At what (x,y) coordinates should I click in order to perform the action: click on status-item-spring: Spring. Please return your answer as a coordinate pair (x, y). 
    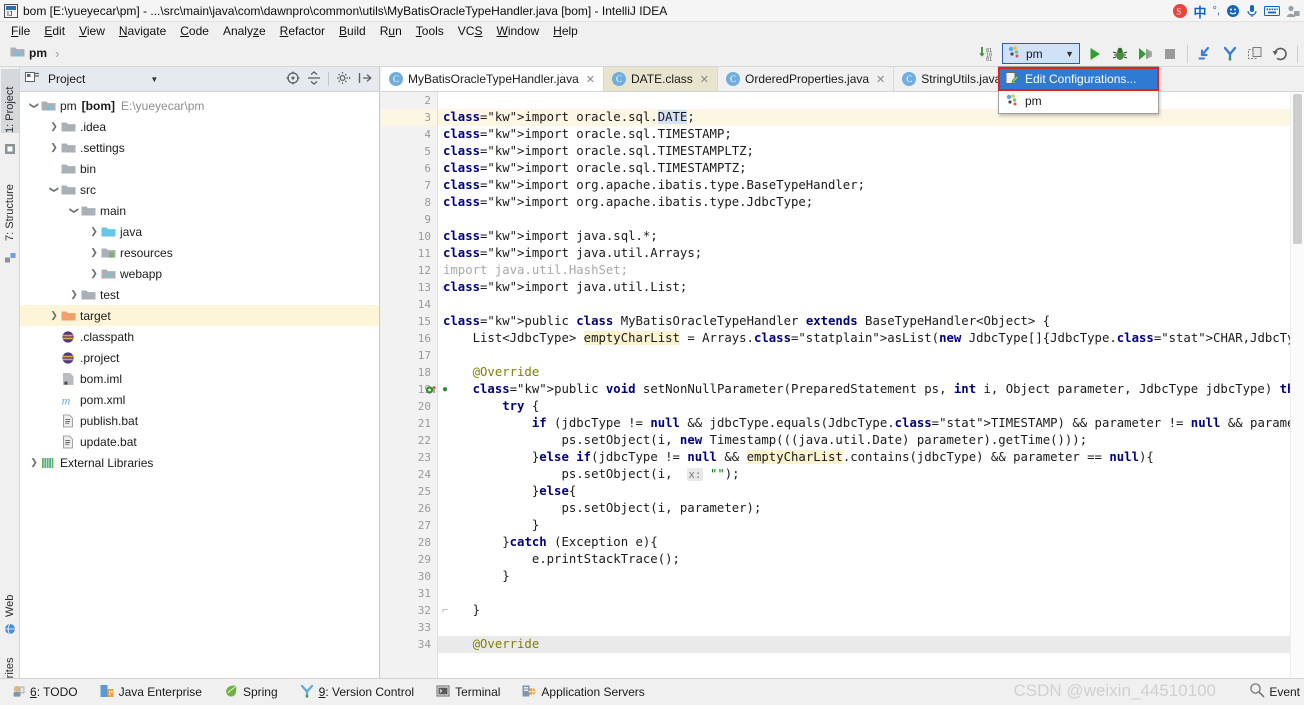
    Looking at the image, I should click on (251, 692).